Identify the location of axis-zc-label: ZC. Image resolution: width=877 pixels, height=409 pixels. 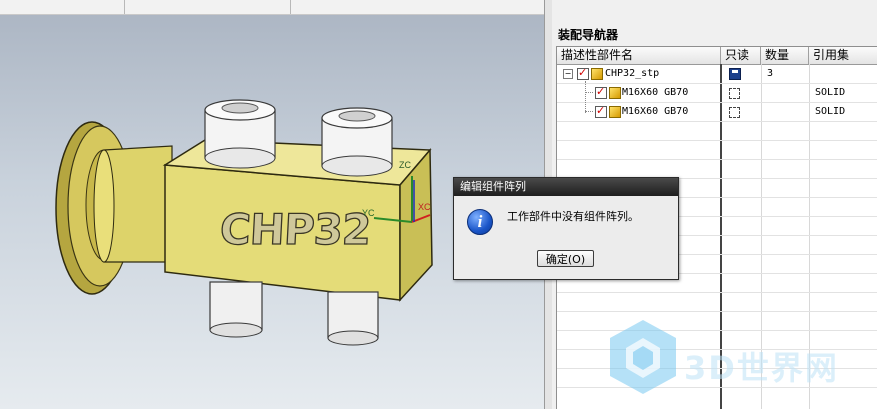
(405, 165).